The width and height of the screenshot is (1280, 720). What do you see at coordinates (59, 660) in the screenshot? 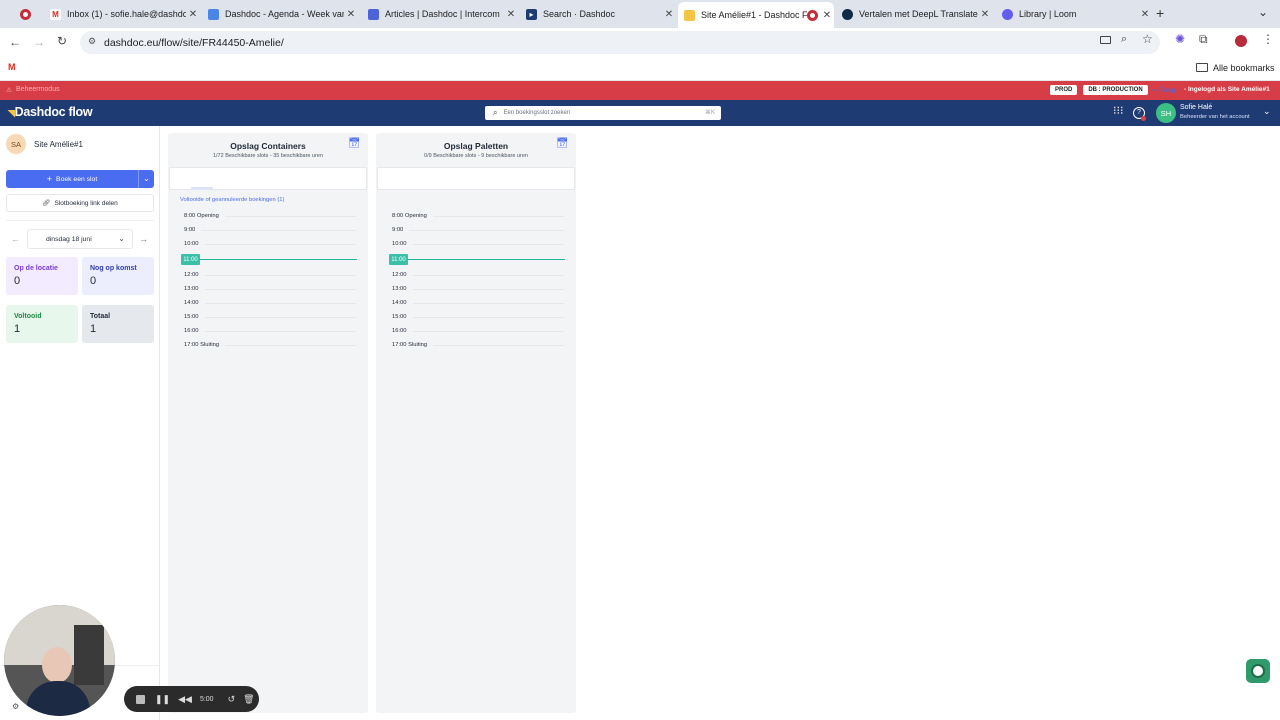
I see `webcam-bubble` at bounding box center [59, 660].